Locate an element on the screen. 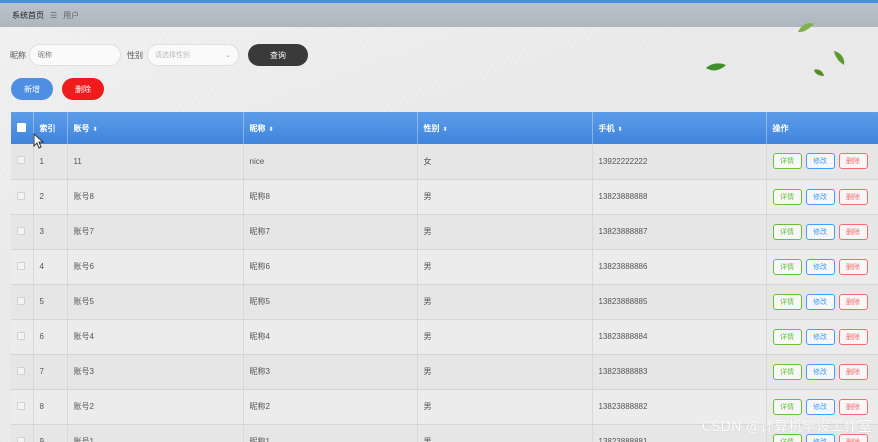 The height and width of the screenshot is (442, 878). chevron-down-icon: ⌄ is located at coordinates (228, 55).